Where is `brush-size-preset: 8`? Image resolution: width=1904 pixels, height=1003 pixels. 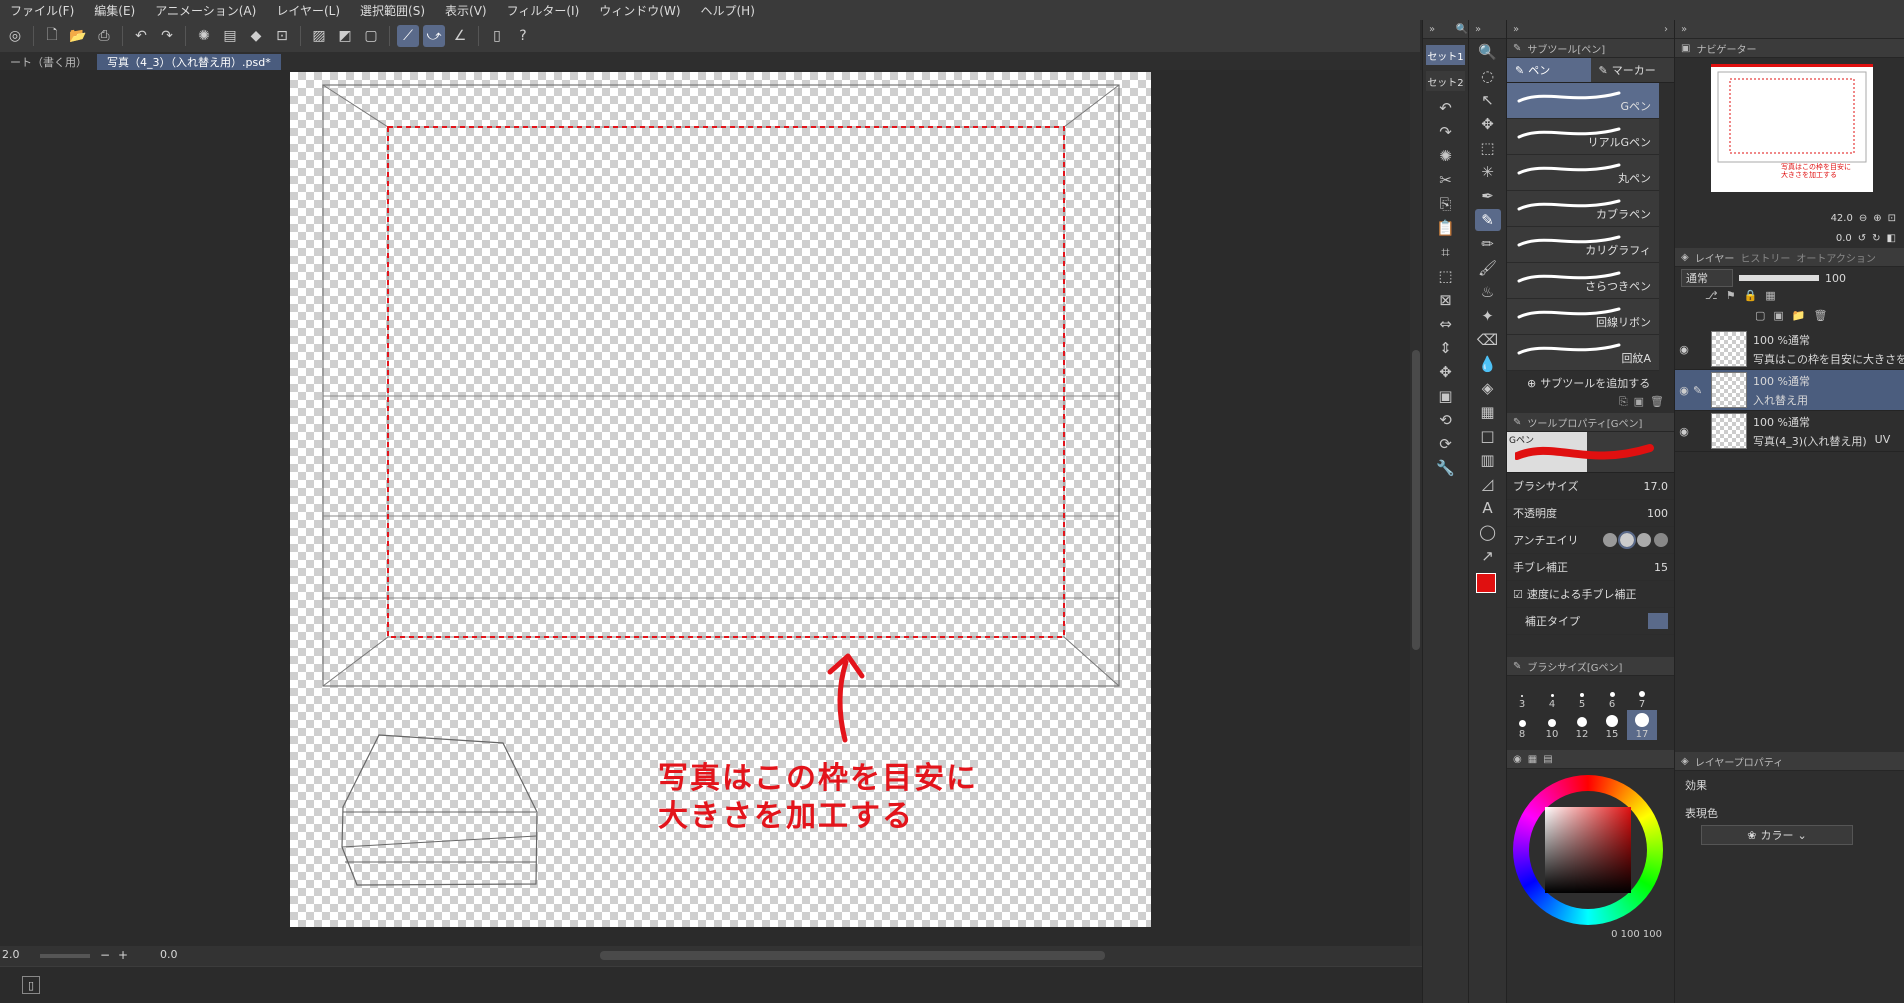 brush-size-preset: 8 is located at coordinates (1522, 725).